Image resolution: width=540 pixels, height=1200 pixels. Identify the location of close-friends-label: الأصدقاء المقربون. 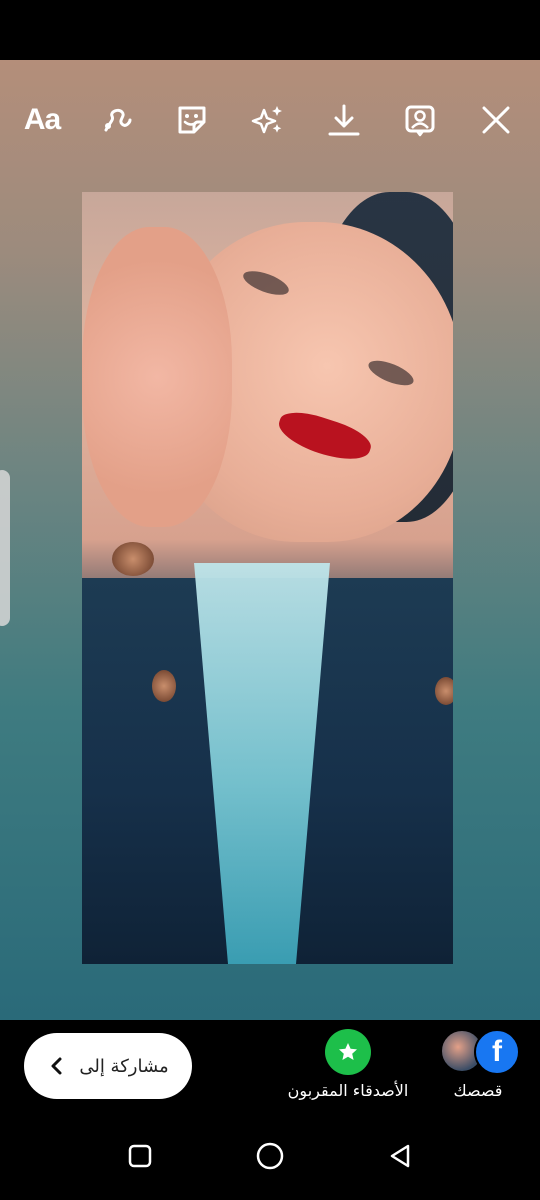
(348, 1090).